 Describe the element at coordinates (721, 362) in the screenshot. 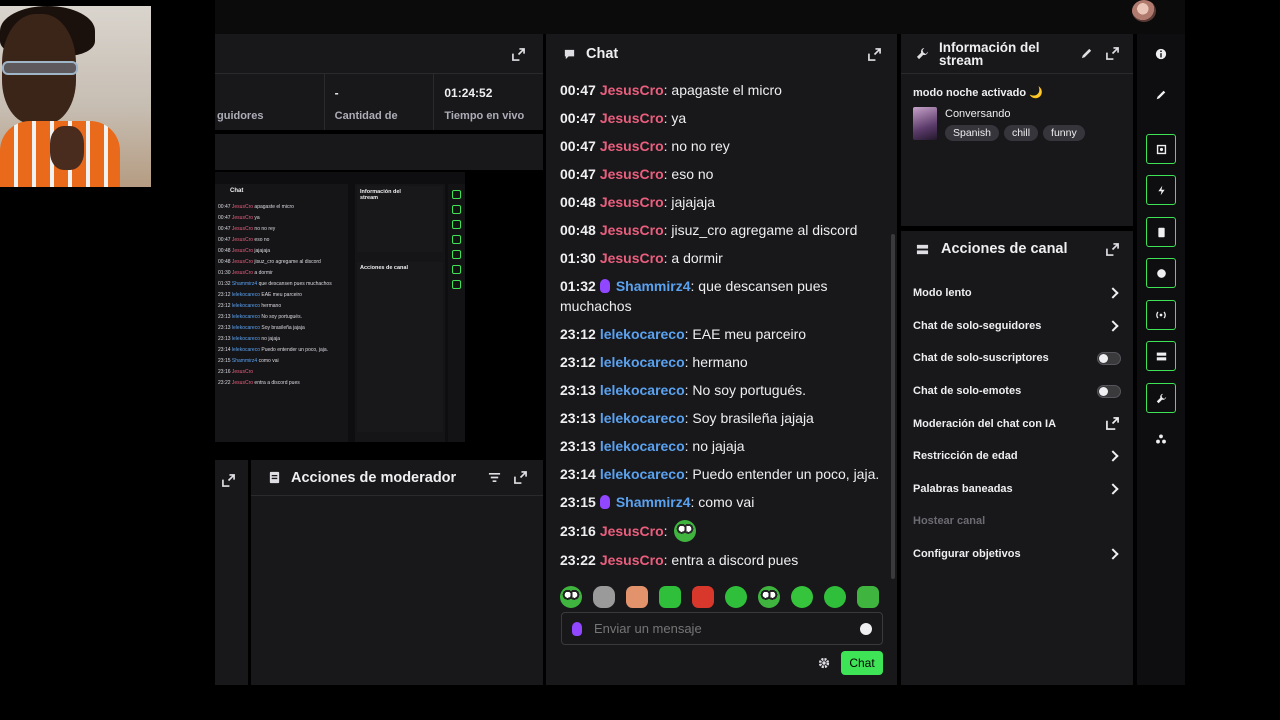

I see `chat-message: 23:12 lelekocareco: hermano` at that location.